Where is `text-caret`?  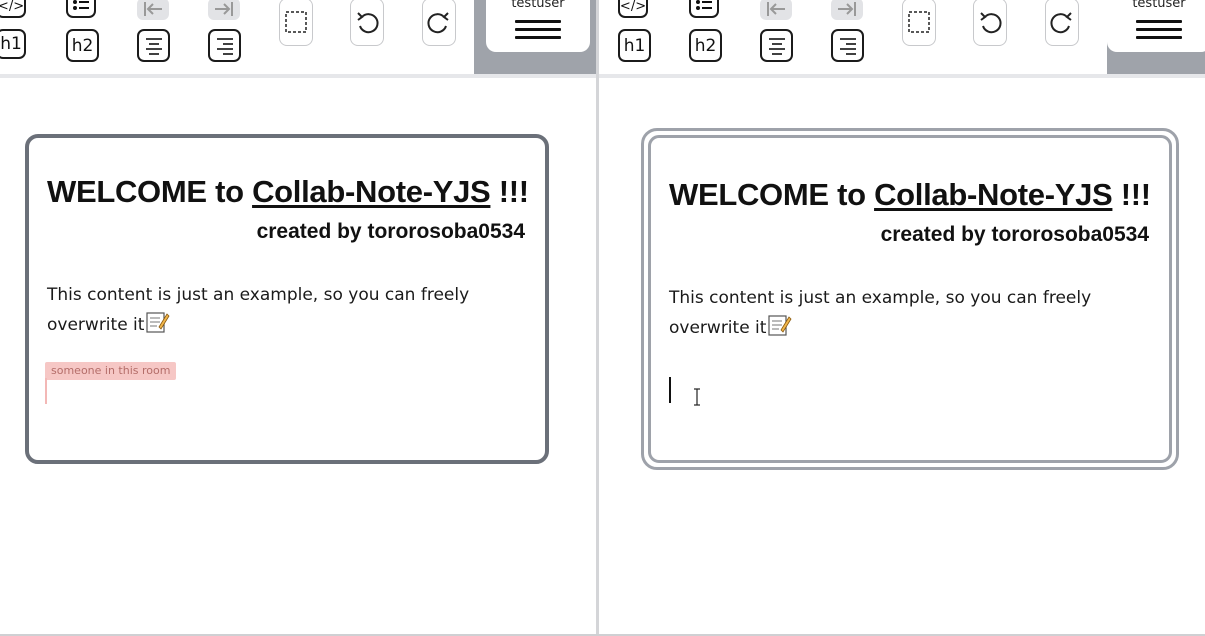
text-caret is located at coordinates (670, 390).